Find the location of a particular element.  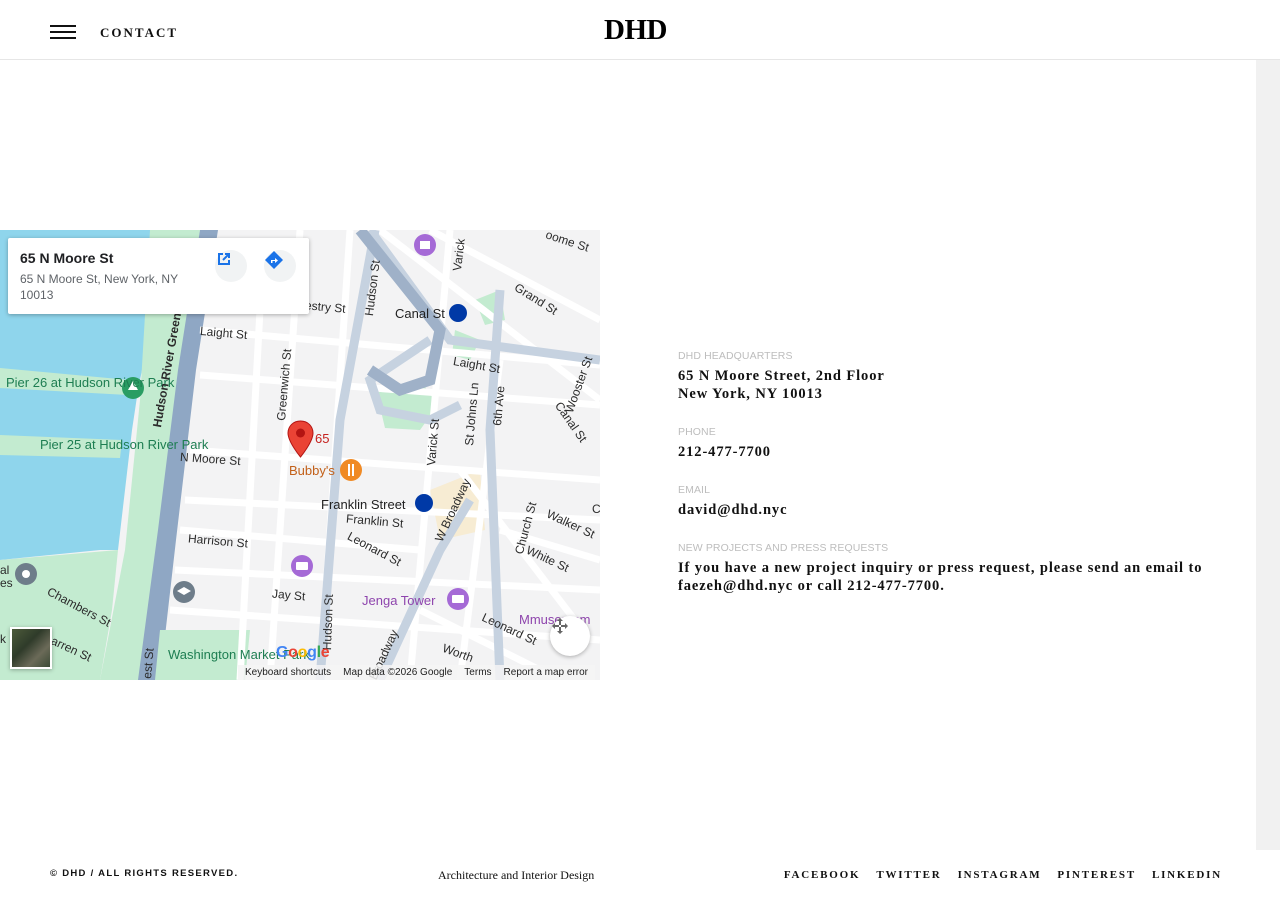

map-label-canal-st: Canal St is located at coordinates (420, 313).